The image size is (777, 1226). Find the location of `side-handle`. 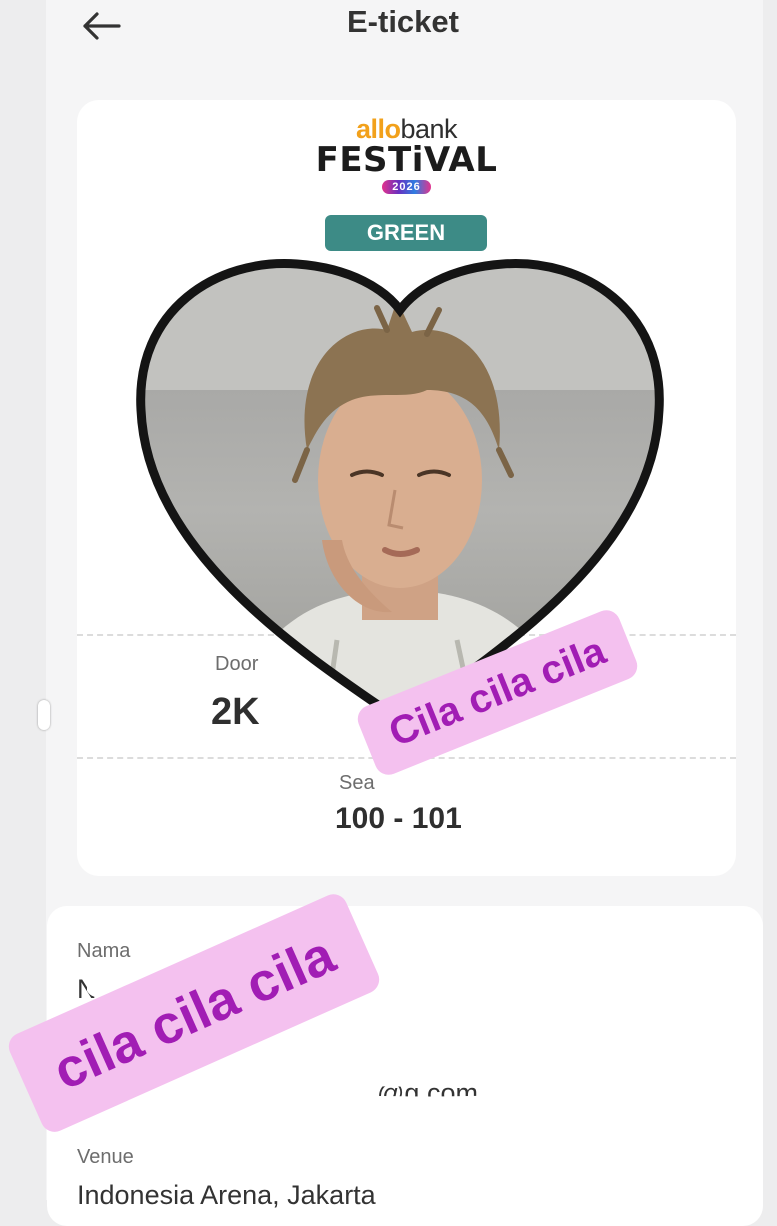

side-handle is located at coordinates (44, 715).